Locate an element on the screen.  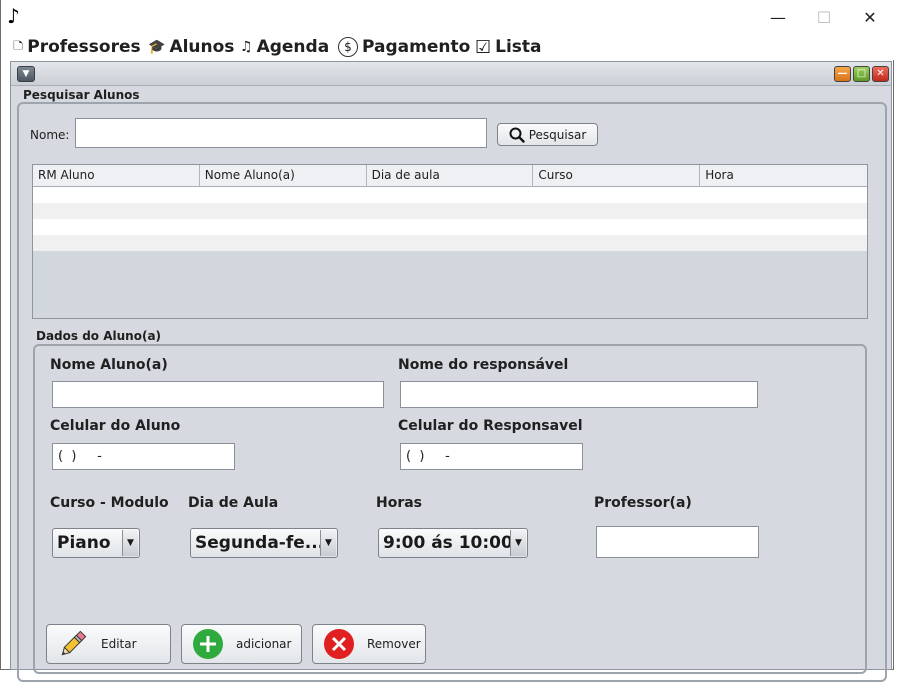
edit-button-label: Editar is located at coordinates (119, 644).